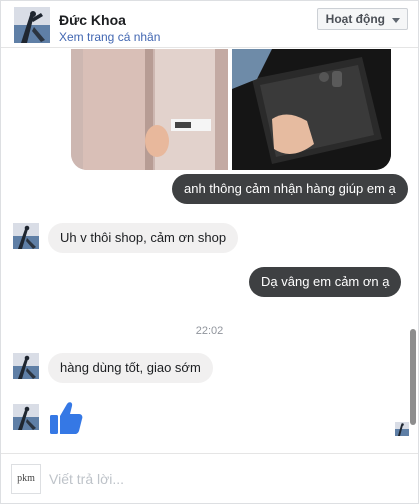 The image size is (419, 504). Describe the element at coordinates (311, 109) in the screenshot. I see `product-photo-black-case` at that location.